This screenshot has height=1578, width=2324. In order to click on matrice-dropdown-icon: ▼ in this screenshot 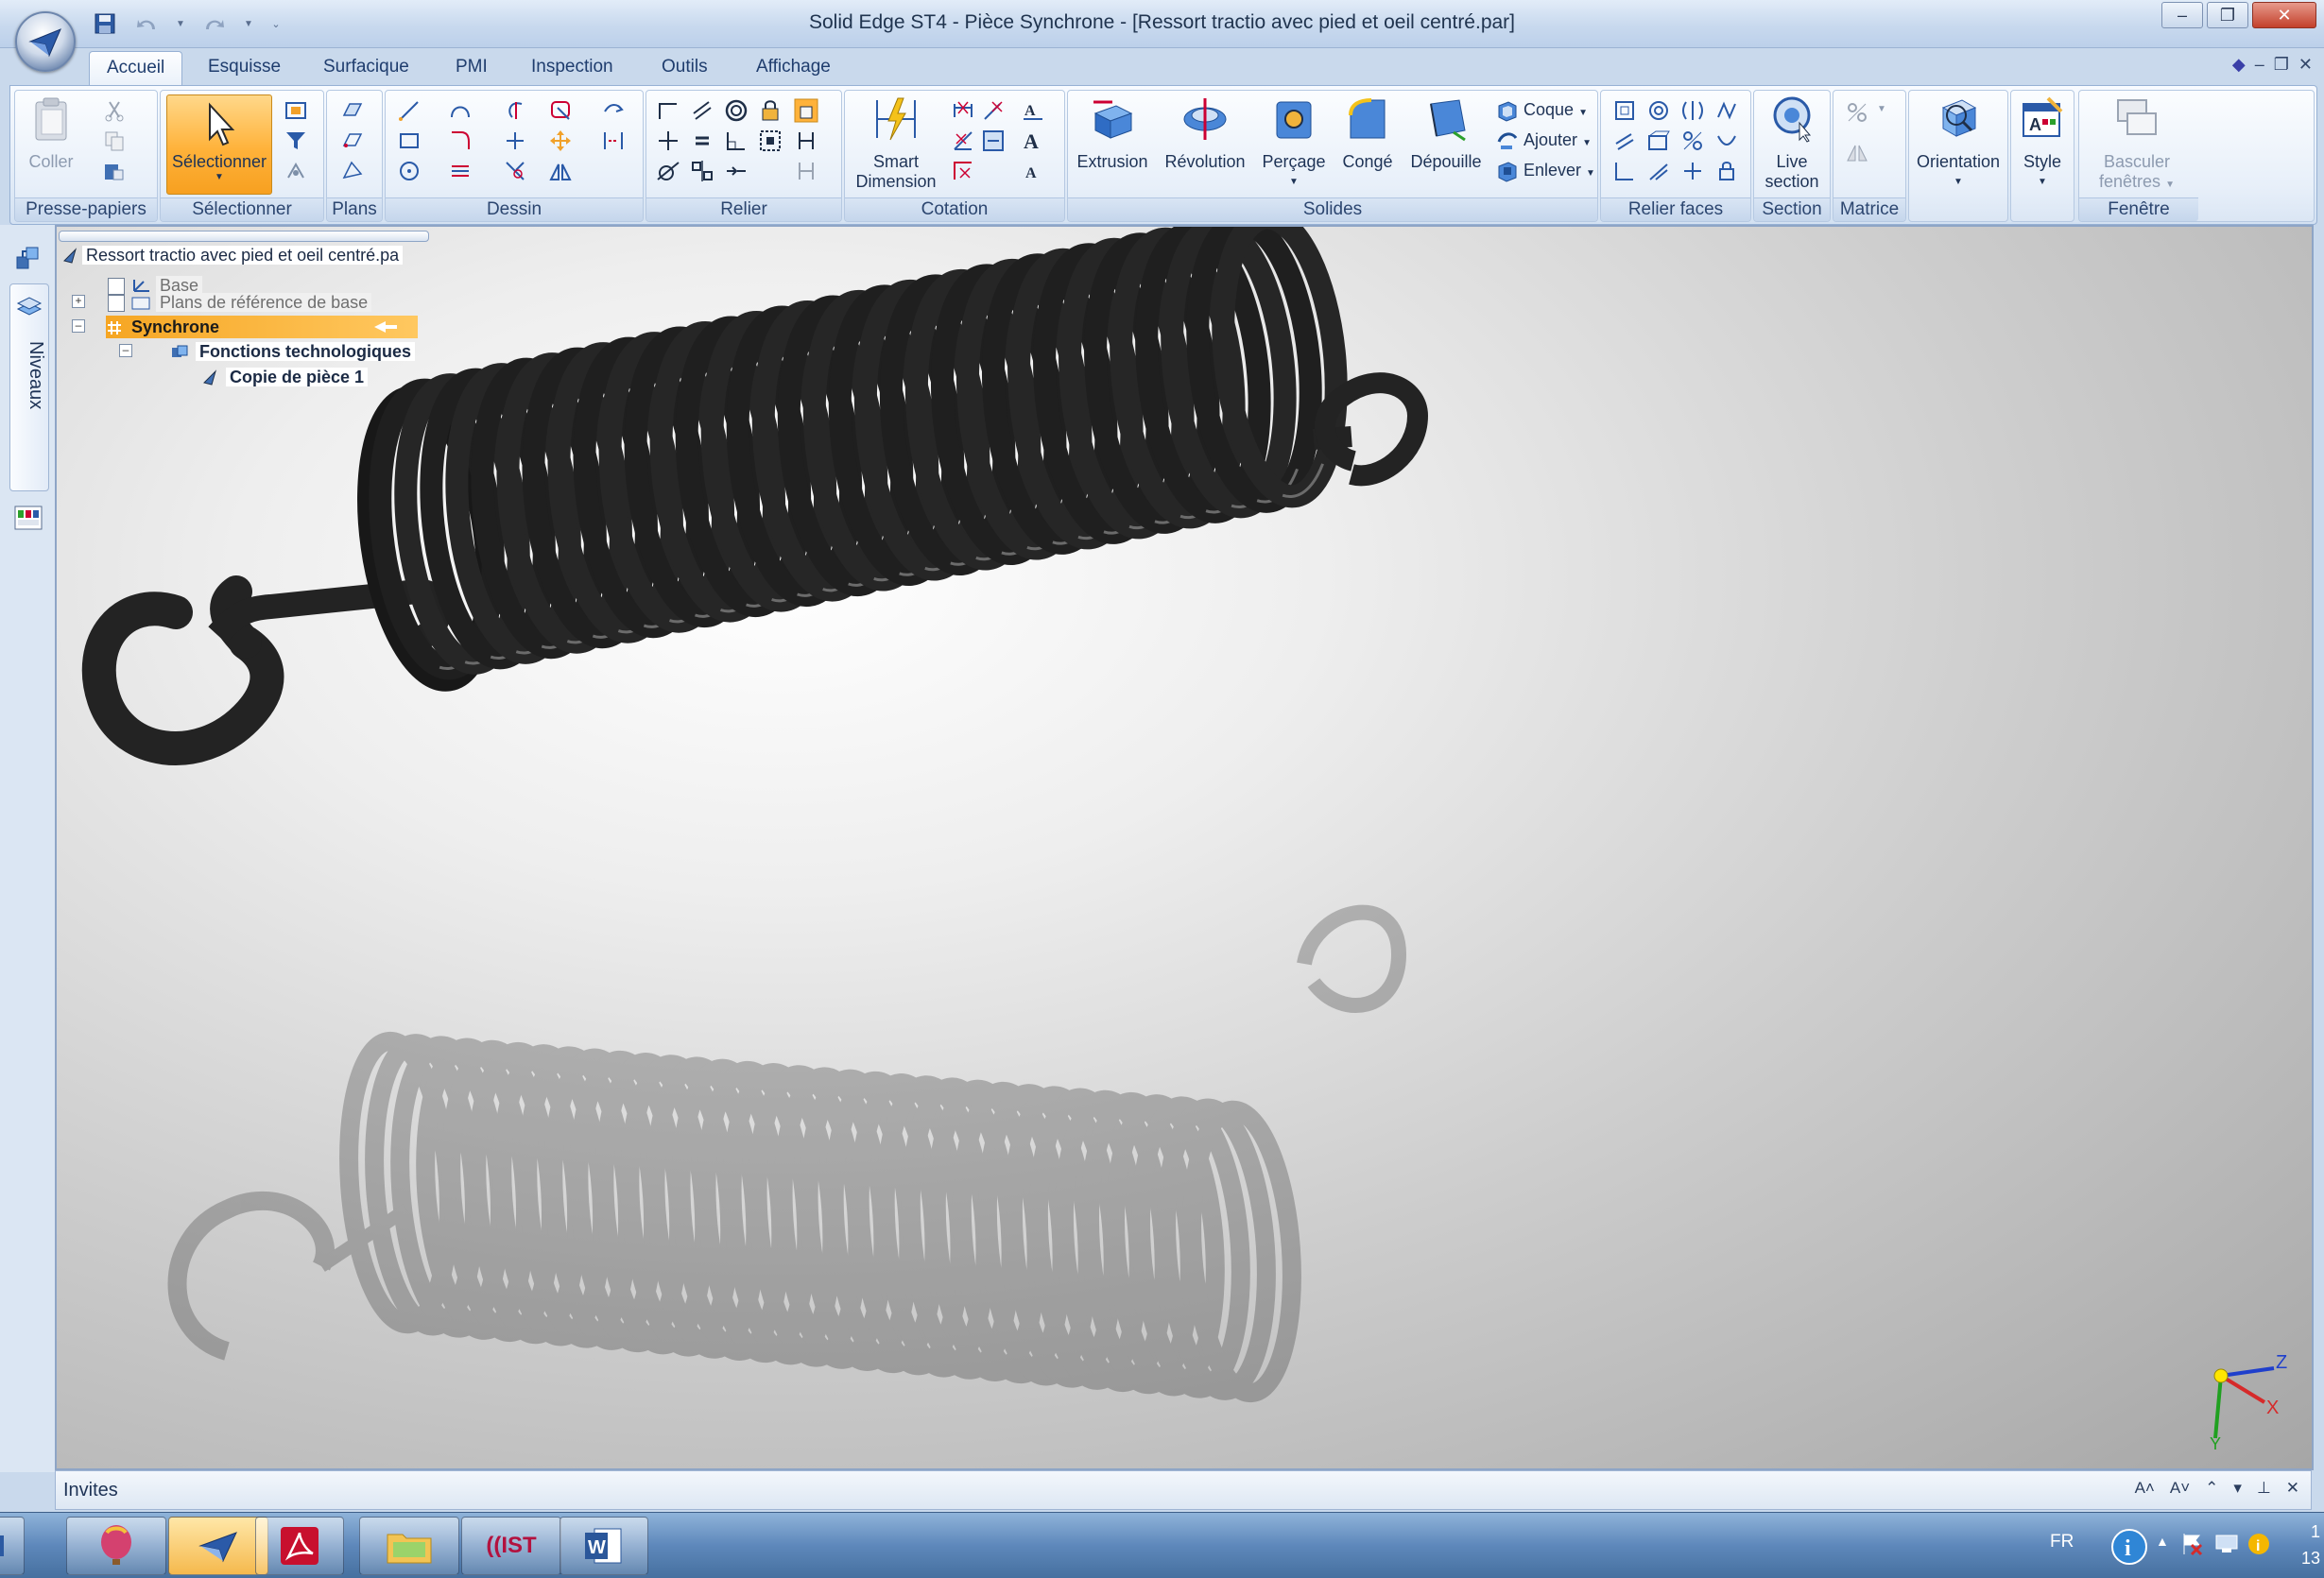, I will do `click(1882, 109)`.